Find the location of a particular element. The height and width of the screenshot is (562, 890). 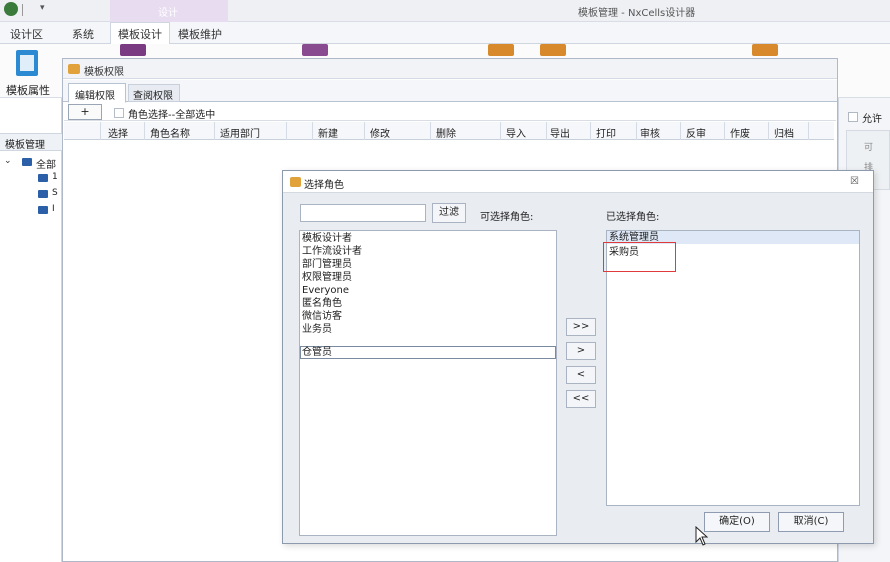

cancel-button: 取消(C) is located at coordinates (811, 522).